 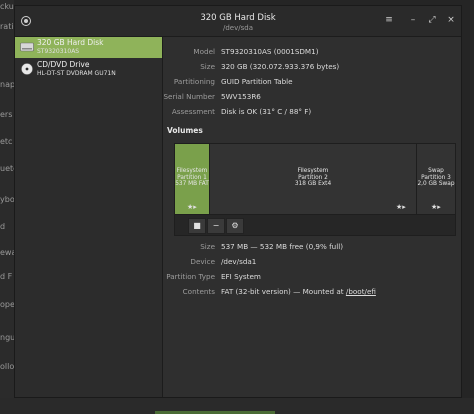 I want to click on close-icon: ×, so click(x=451, y=20).